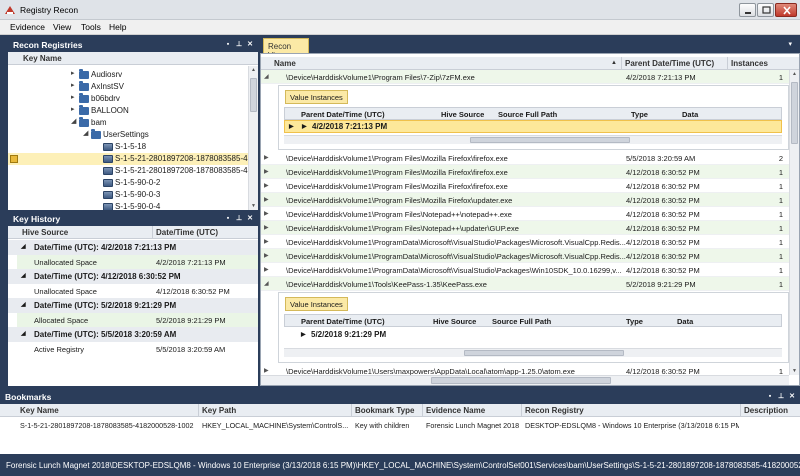 The image size is (800, 476). Describe the element at coordinates (133, 334) in the screenshot. I see `history-group: ◢ Date/Time (UTC): 5/5/2018 3:20:59 AM` at that location.